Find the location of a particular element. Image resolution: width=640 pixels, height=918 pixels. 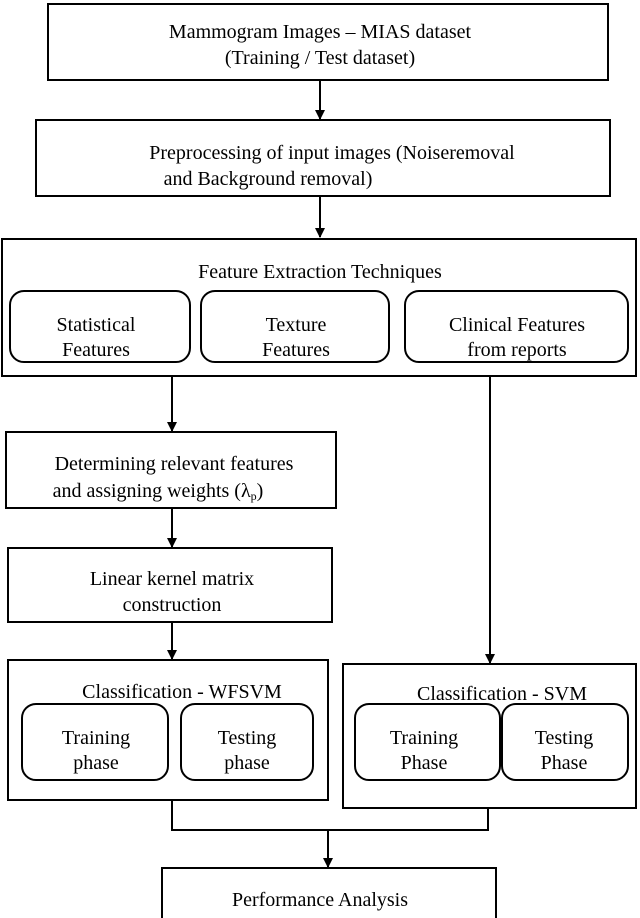

node-kernel: Linear kernel matrix construction is located at coordinates (170, 585).